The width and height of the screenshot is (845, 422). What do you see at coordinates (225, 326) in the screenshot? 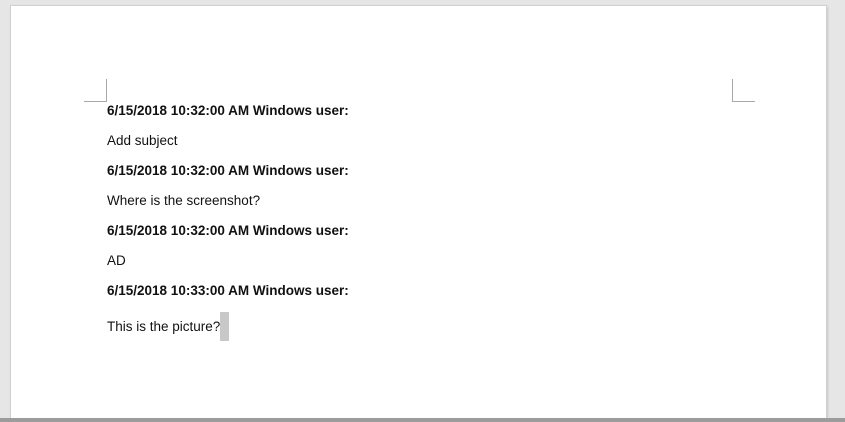
I see `text-cursor` at bounding box center [225, 326].